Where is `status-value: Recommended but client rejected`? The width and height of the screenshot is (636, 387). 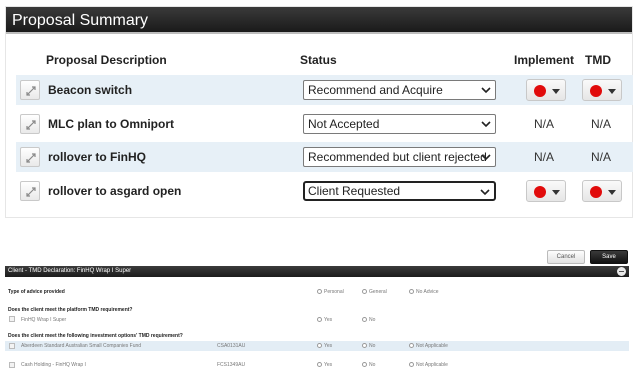 status-value: Recommended but client rejected is located at coordinates (397, 157).